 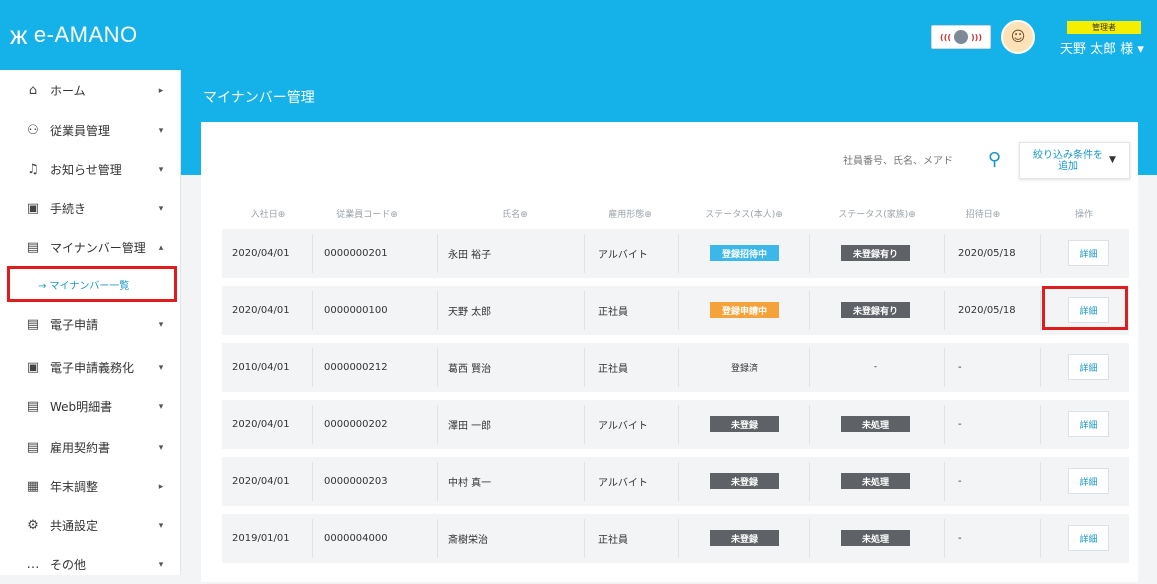 What do you see at coordinates (33, 169) in the screenshot?
I see `bell-icon: ♫` at bounding box center [33, 169].